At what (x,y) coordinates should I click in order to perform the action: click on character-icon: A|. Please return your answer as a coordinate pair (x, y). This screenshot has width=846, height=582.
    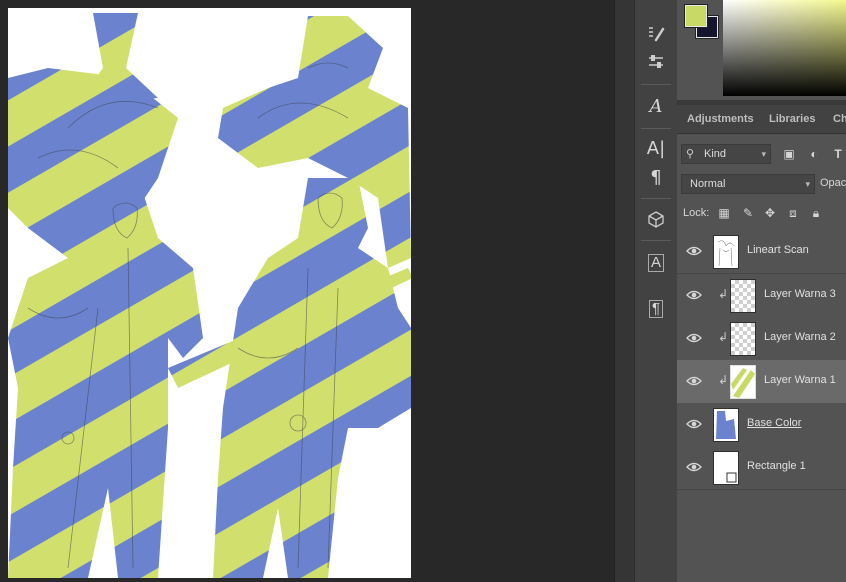
    Looking at the image, I should click on (656, 148).